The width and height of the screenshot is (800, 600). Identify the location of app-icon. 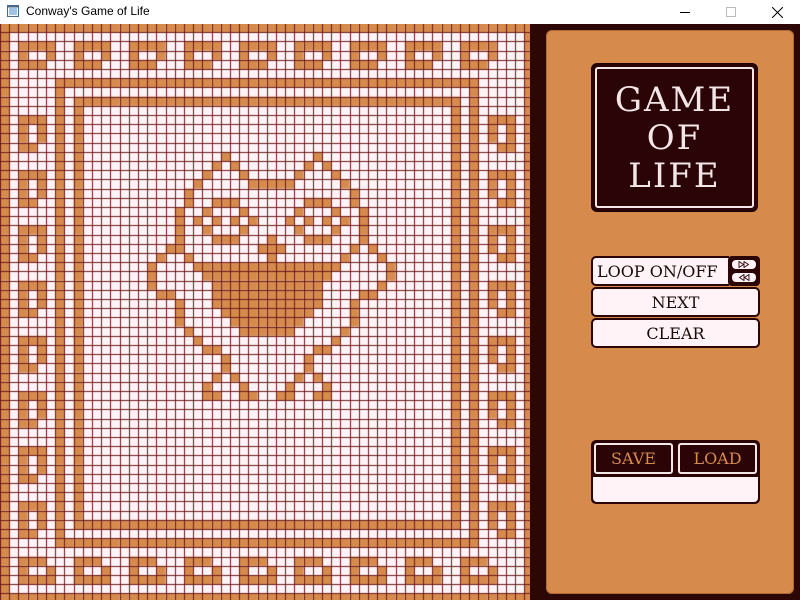
(13, 11).